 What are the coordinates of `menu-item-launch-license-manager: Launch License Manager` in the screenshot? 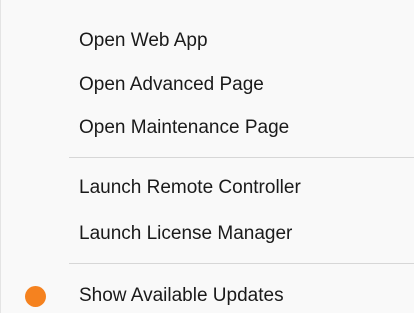 It's located at (207, 234).